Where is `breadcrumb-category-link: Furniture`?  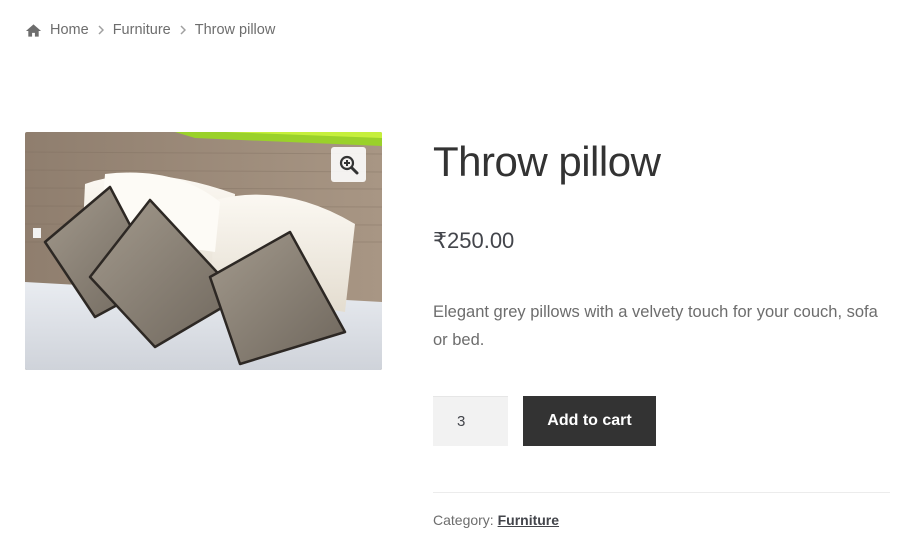
breadcrumb-category-link: Furniture is located at coordinates (142, 30).